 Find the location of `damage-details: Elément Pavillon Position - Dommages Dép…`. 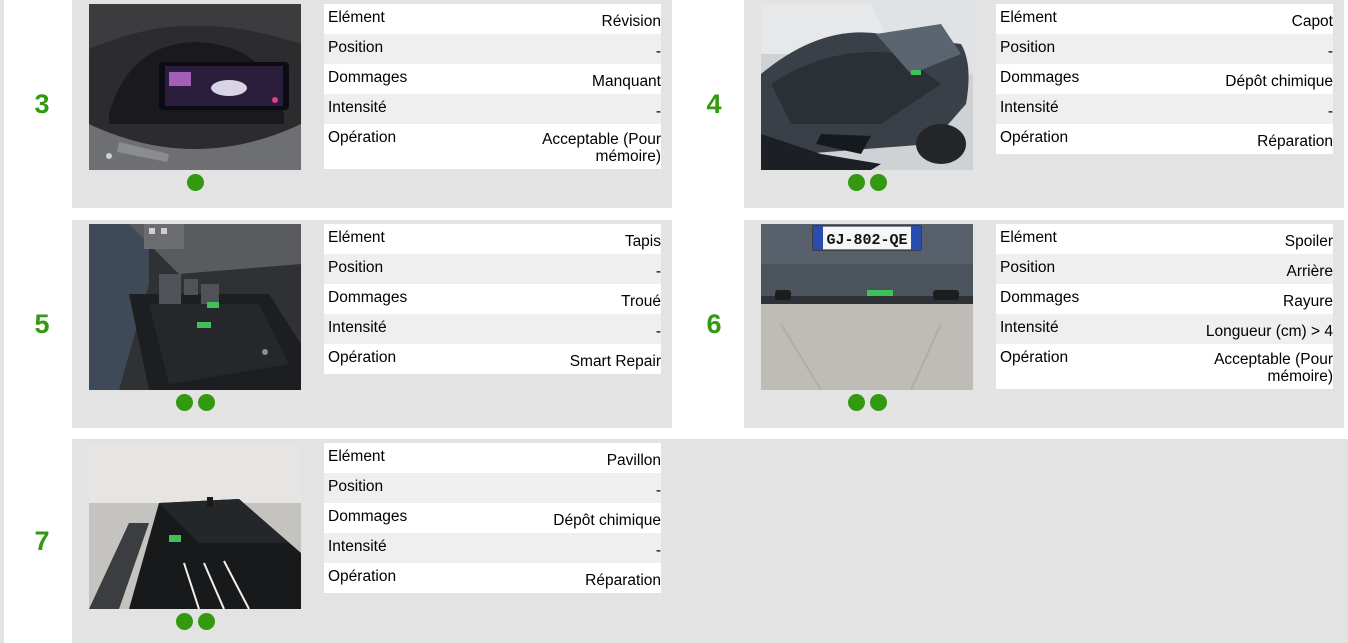

damage-details: Elément Pavillon Position - Dommages Dép… is located at coordinates (492, 518).